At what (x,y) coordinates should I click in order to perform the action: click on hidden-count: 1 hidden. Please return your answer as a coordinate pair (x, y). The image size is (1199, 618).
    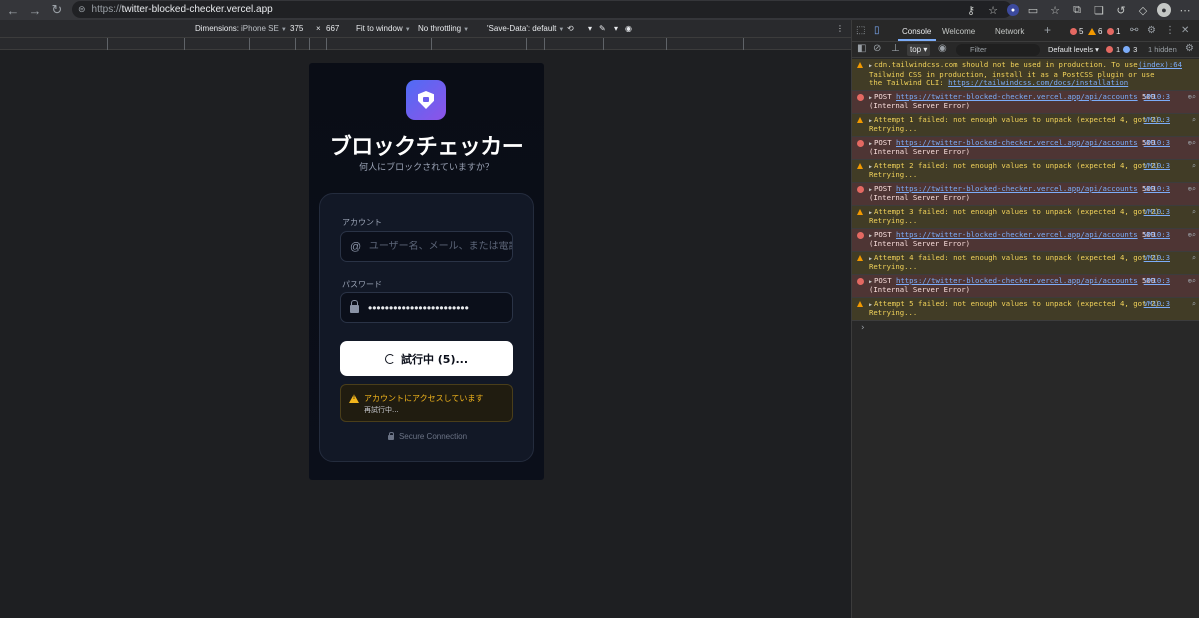
    Looking at the image, I should click on (1162, 49).